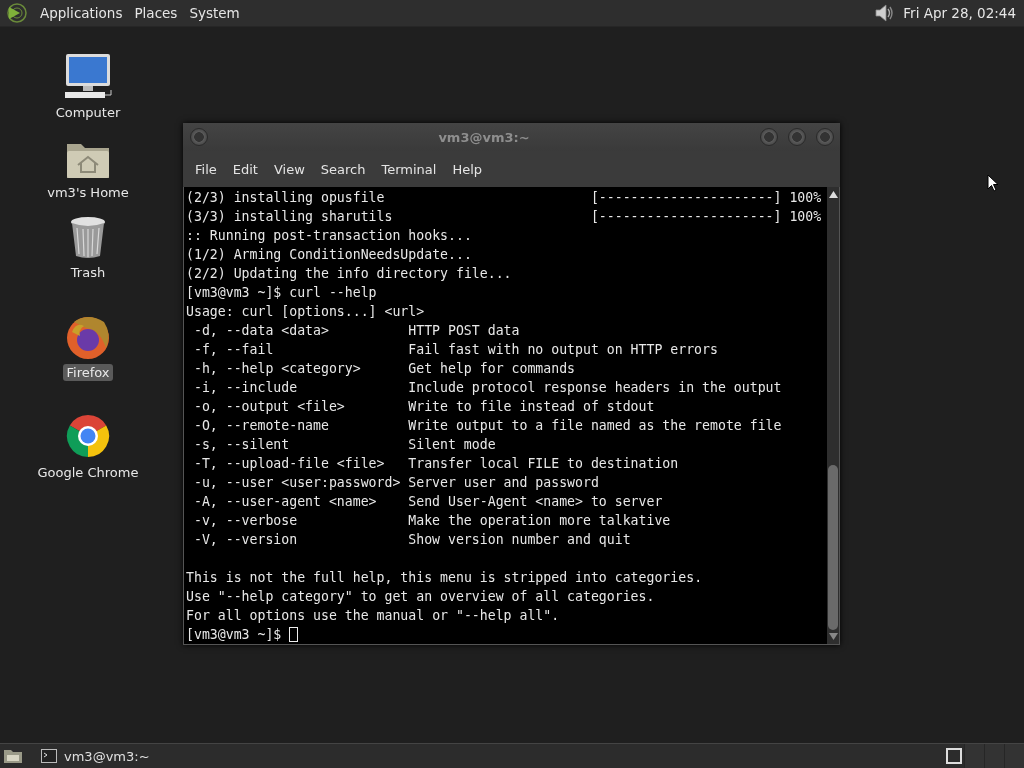 This screenshot has height=768, width=1024. I want to click on terminal-line: This is not the full help, this menu is stripped into categories., so click(444, 578).